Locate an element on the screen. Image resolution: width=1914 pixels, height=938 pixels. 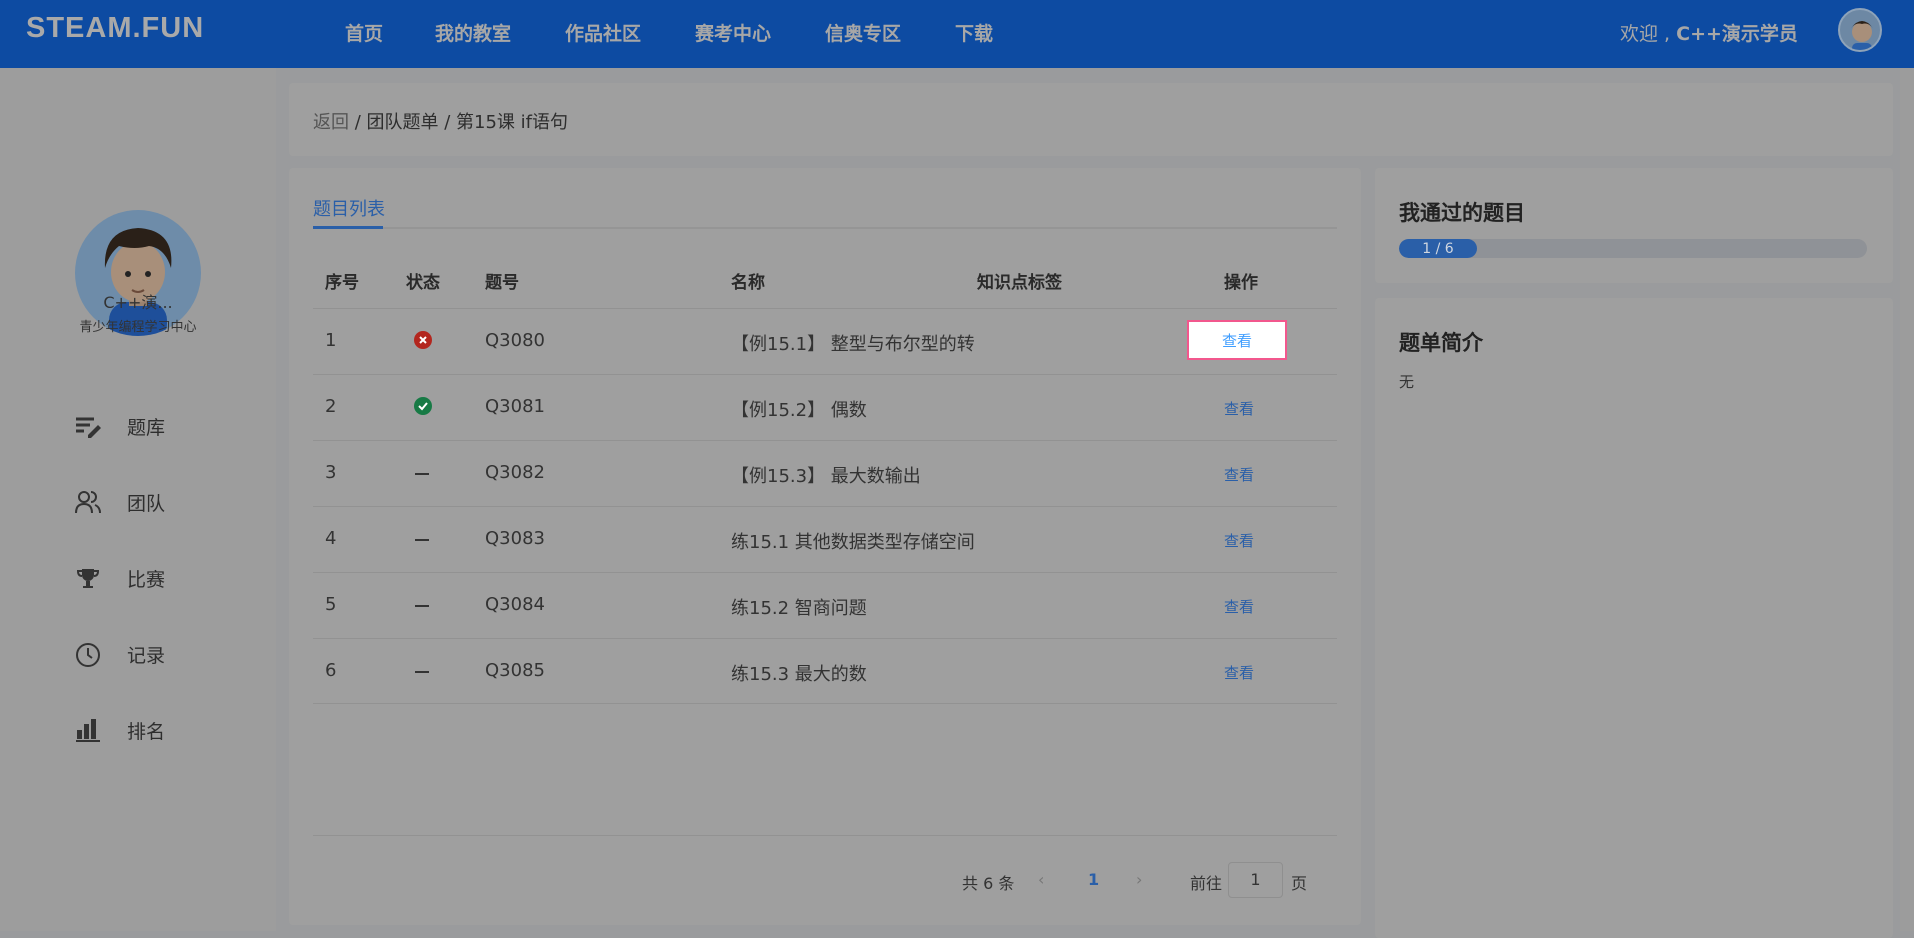
col-action: 操作 is located at coordinates (1241, 283).